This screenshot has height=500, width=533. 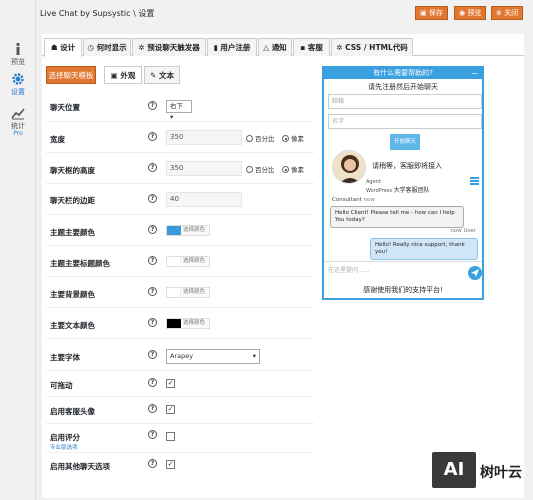 What do you see at coordinates (475, 273) in the screenshot?
I see `send-button` at bounding box center [475, 273].